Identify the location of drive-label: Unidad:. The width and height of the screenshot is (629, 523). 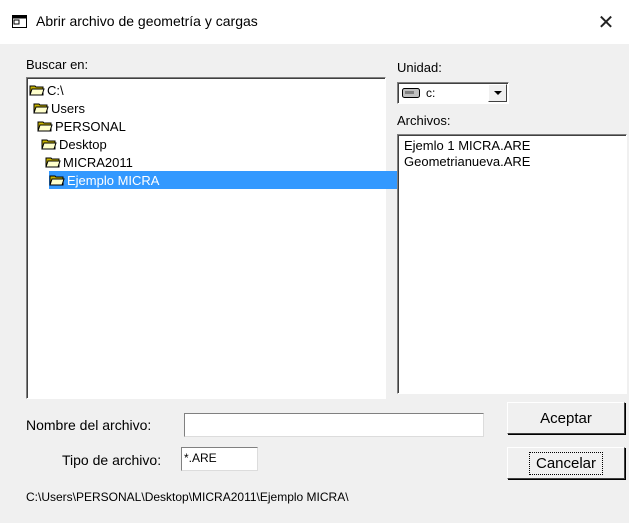
(419, 67).